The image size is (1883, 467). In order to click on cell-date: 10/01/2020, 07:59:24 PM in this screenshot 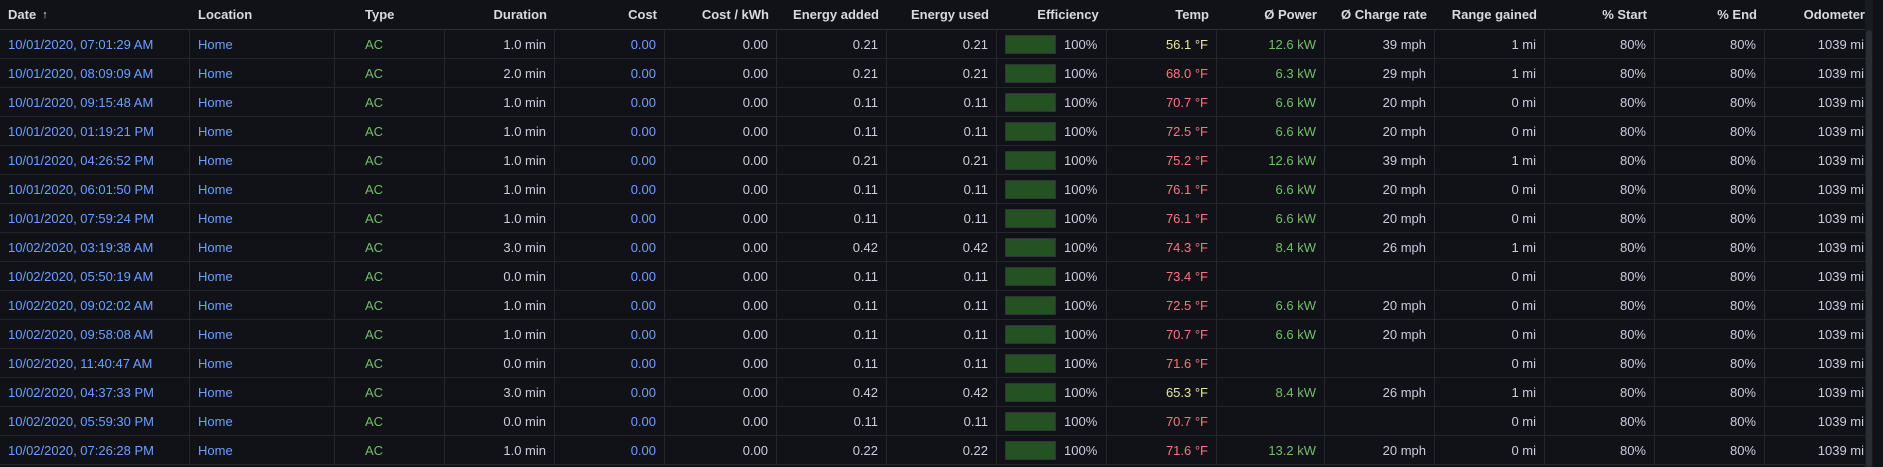, I will do `click(95, 218)`.